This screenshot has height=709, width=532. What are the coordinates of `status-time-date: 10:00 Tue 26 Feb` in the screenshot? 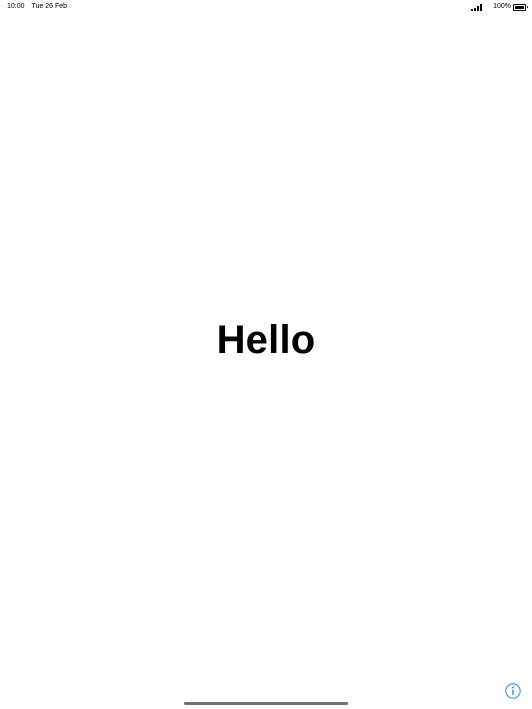 It's located at (37, 7).